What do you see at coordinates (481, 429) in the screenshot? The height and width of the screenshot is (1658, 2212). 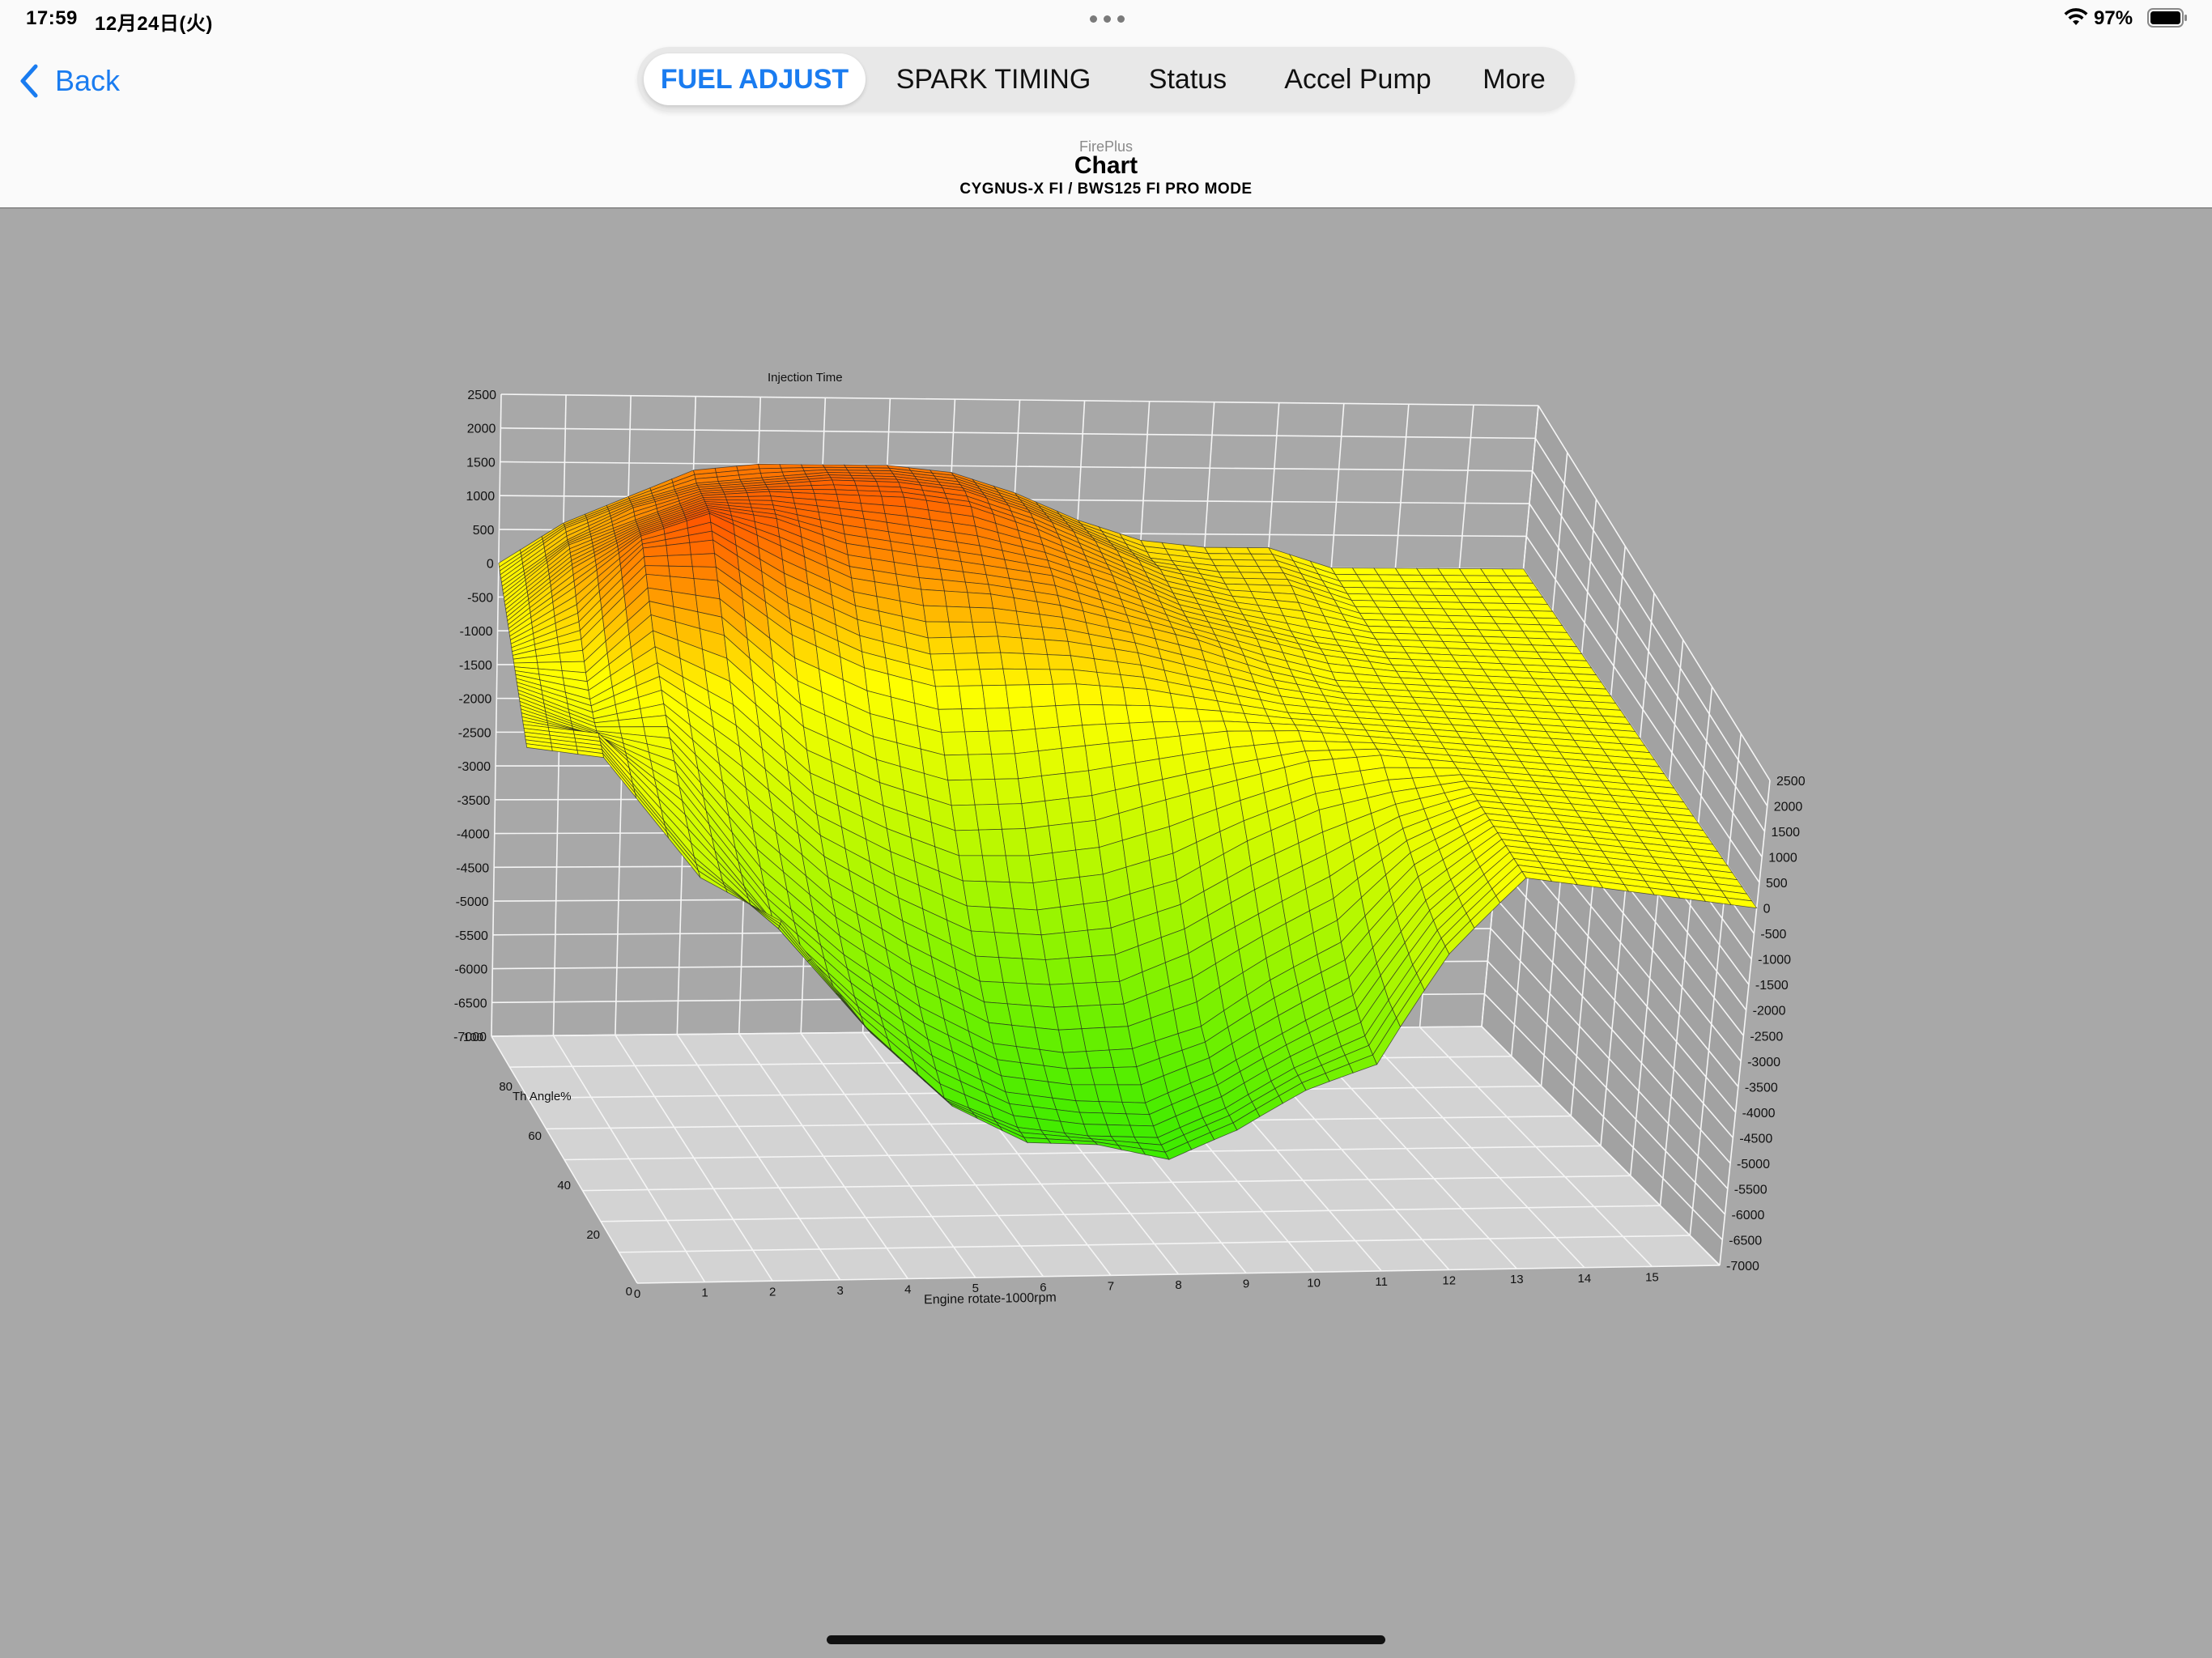 I see `z-tick-label-left: 2000` at bounding box center [481, 429].